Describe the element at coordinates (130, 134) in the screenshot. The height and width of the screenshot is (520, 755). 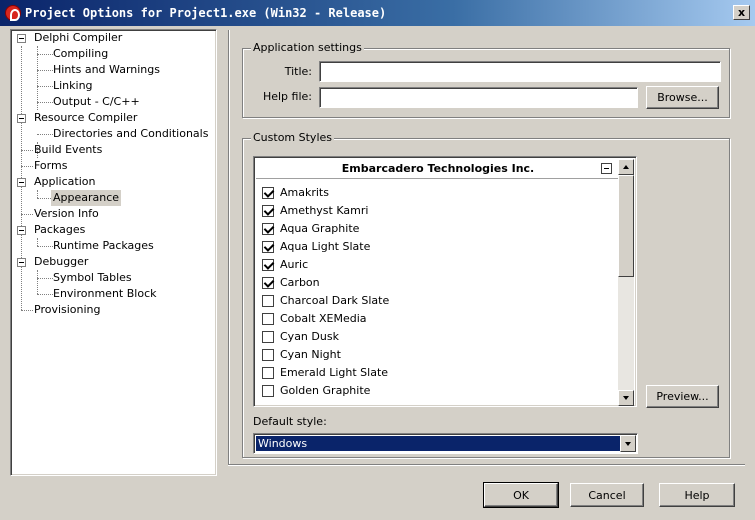
I see `tree-item-directories-and-conditionals: Directories and Conditionals` at that location.